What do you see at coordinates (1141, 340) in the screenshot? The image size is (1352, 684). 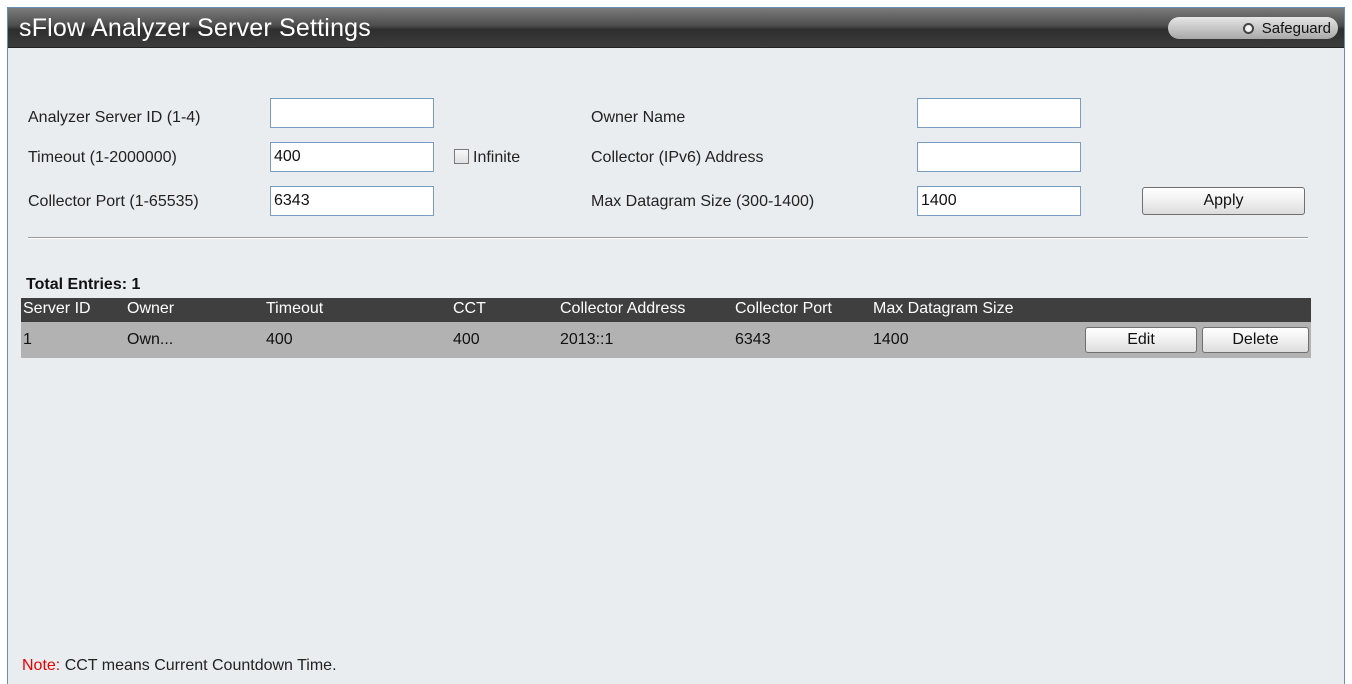 I see `edit-button: Edit` at bounding box center [1141, 340].